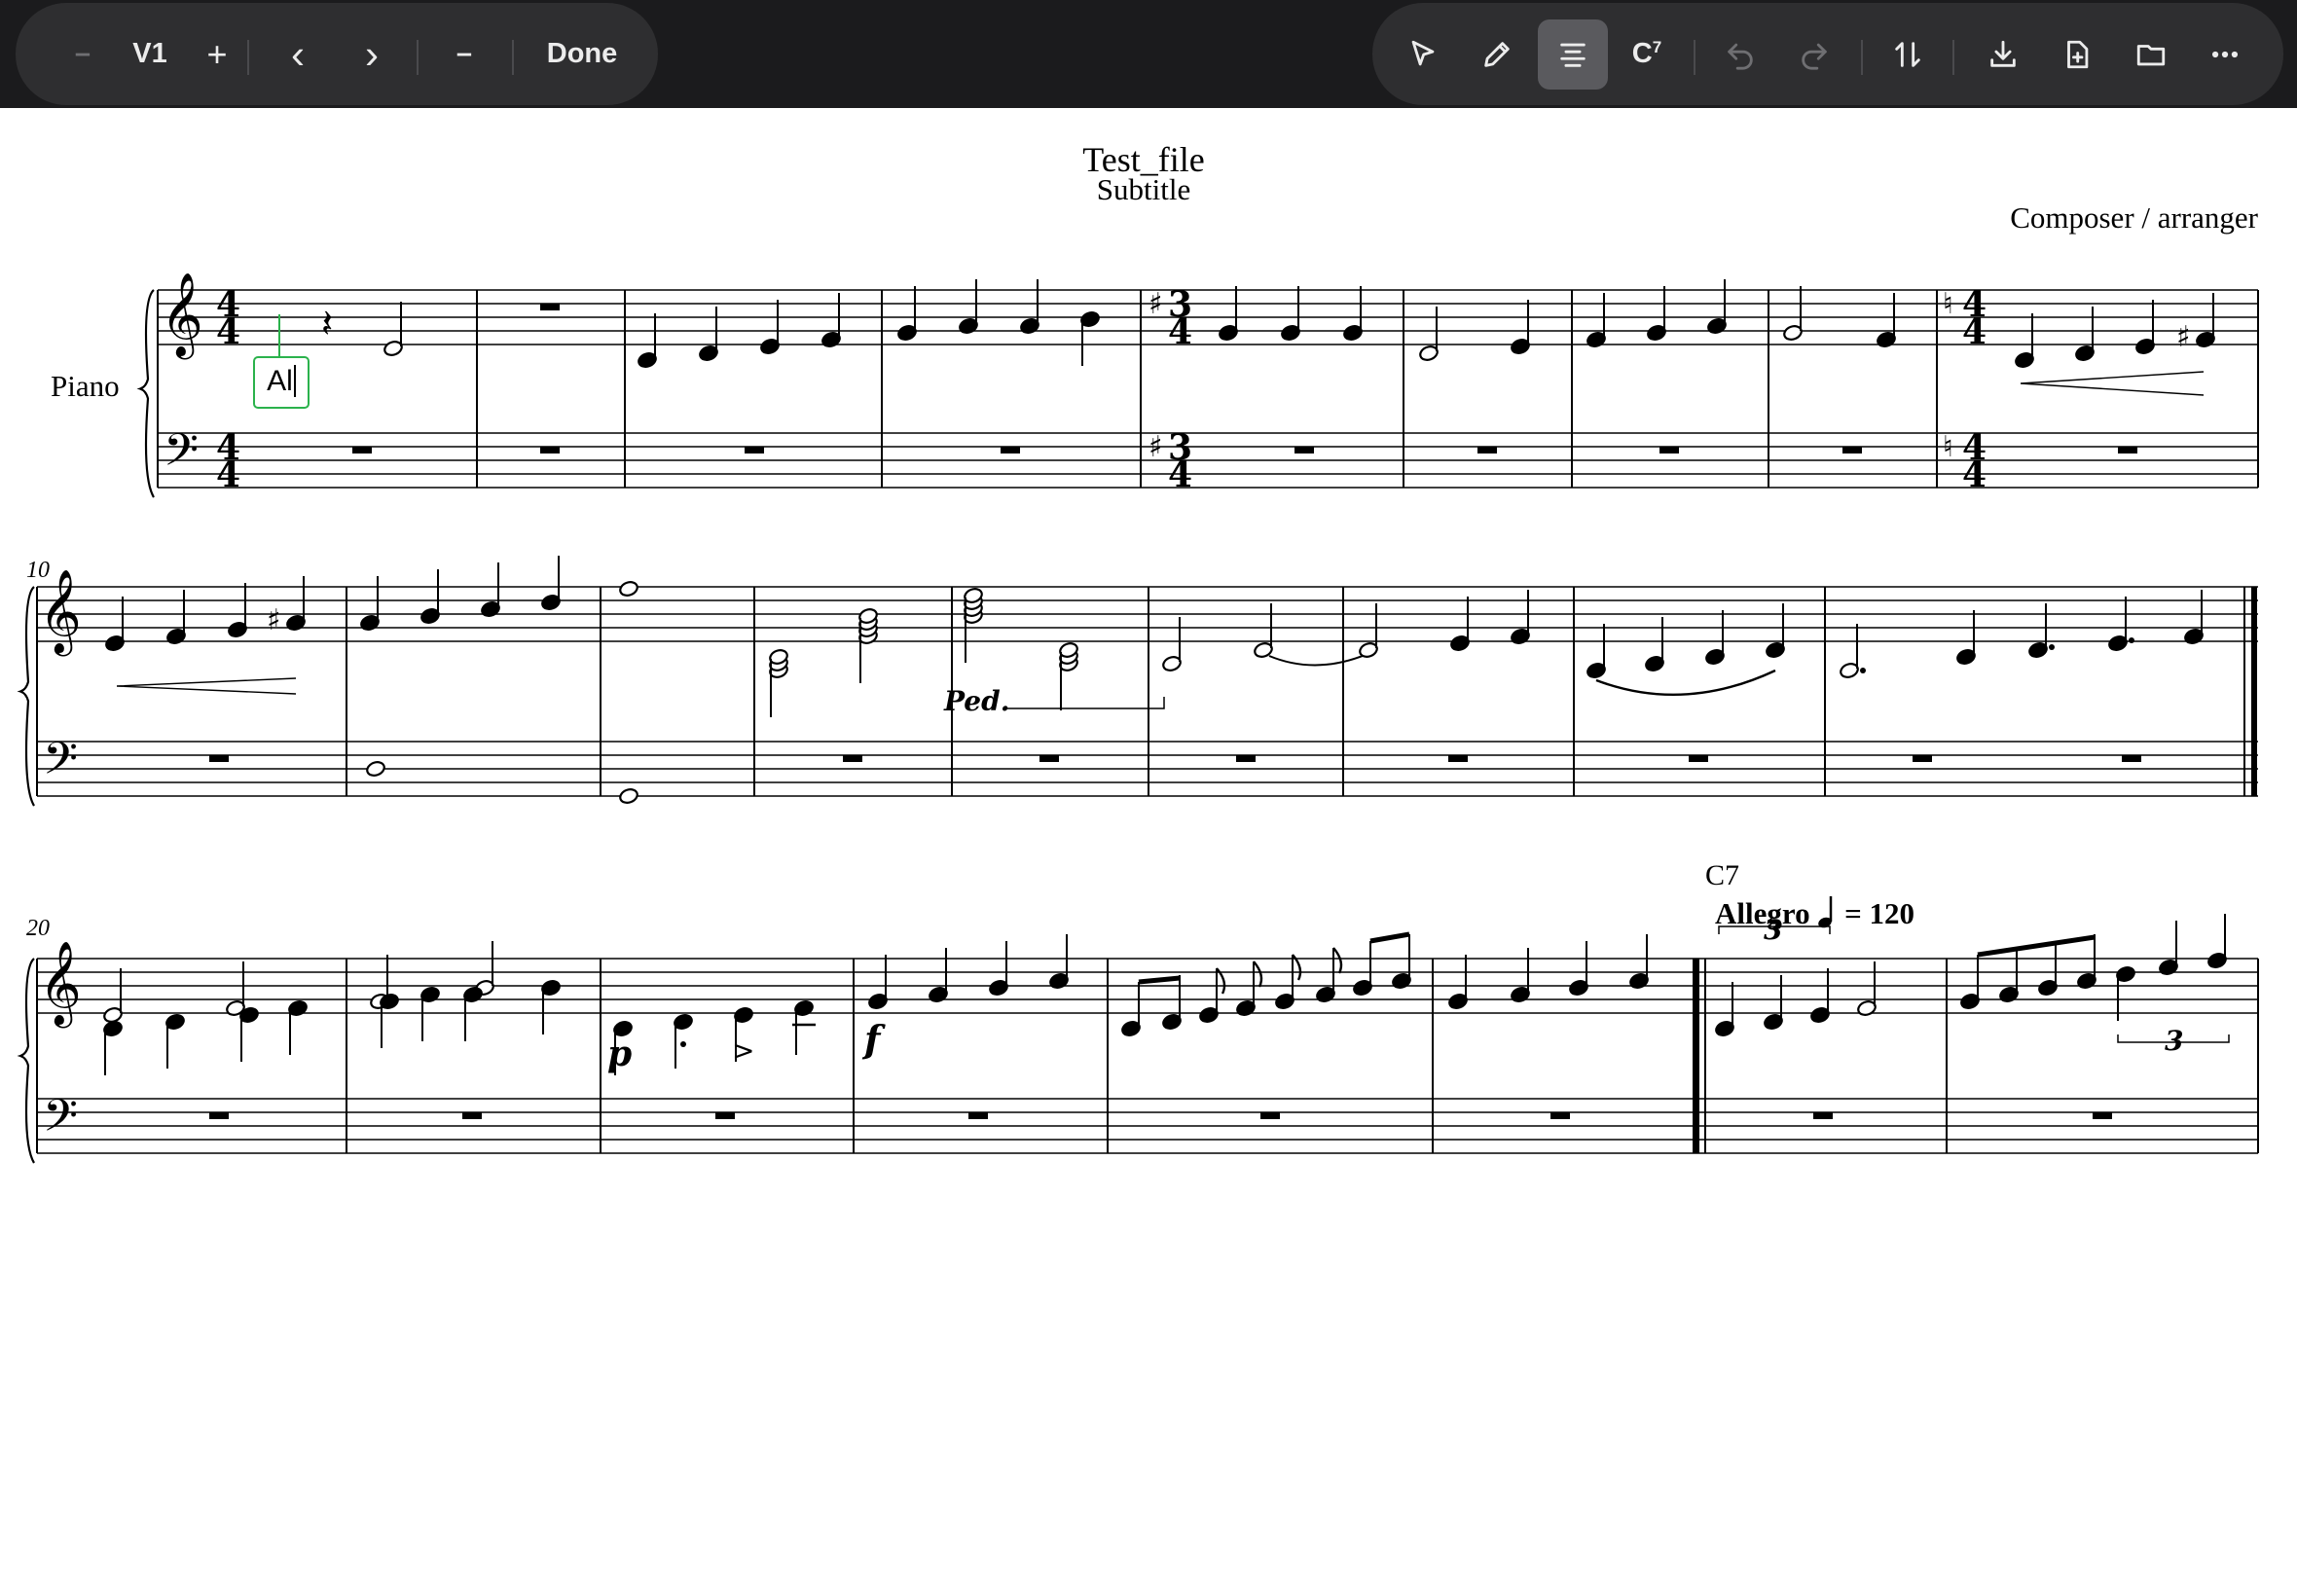  What do you see at coordinates (1685, 683) in the screenshot?
I see `slur` at bounding box center [1685, 683].